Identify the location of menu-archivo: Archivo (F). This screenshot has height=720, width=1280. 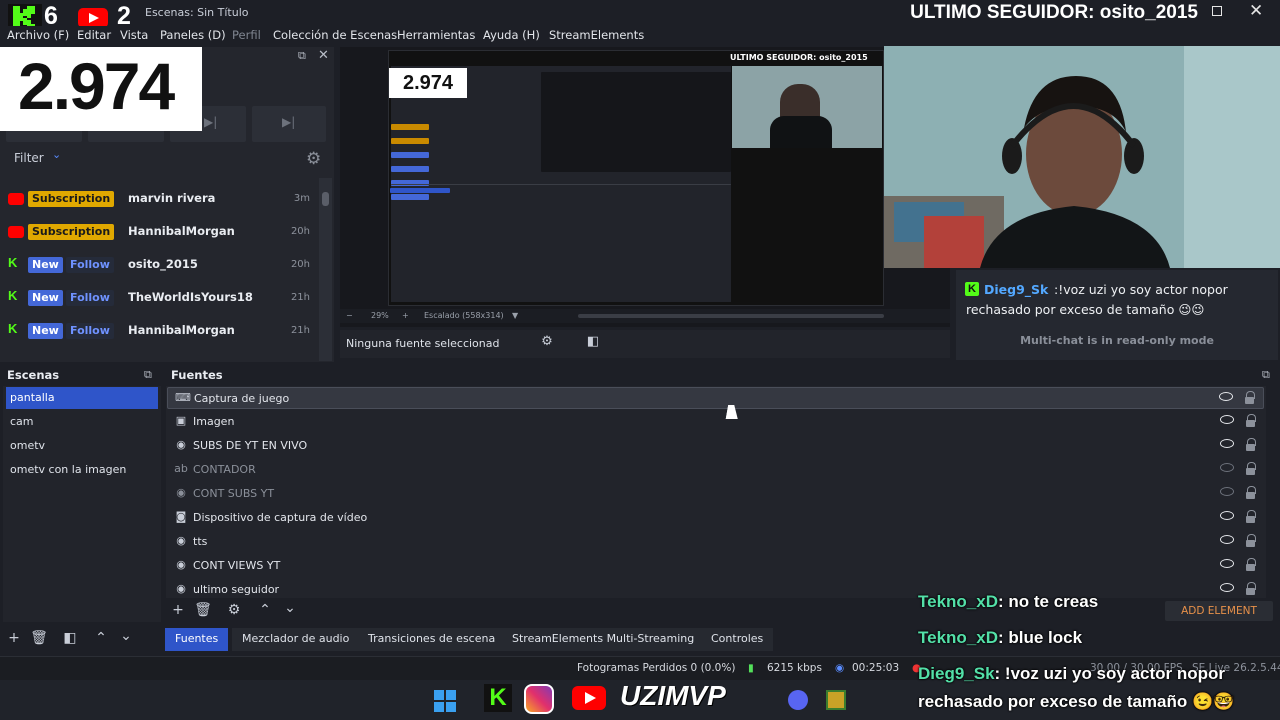
(38, 35).